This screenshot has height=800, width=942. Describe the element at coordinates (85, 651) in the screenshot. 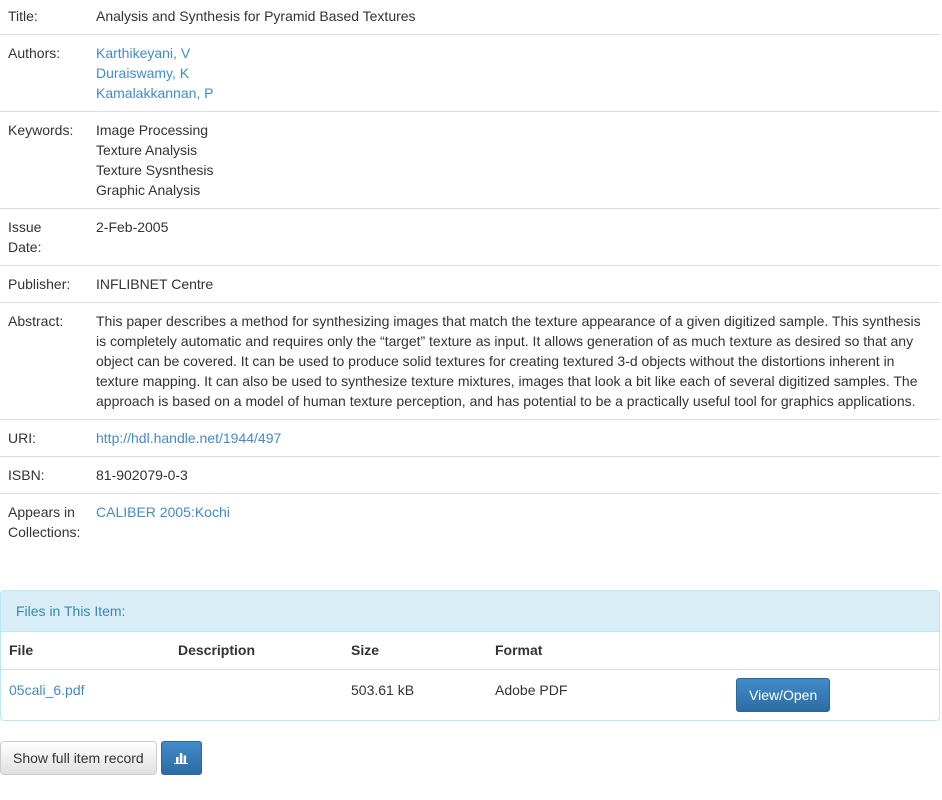

I see `column-header-file: File` at that location.